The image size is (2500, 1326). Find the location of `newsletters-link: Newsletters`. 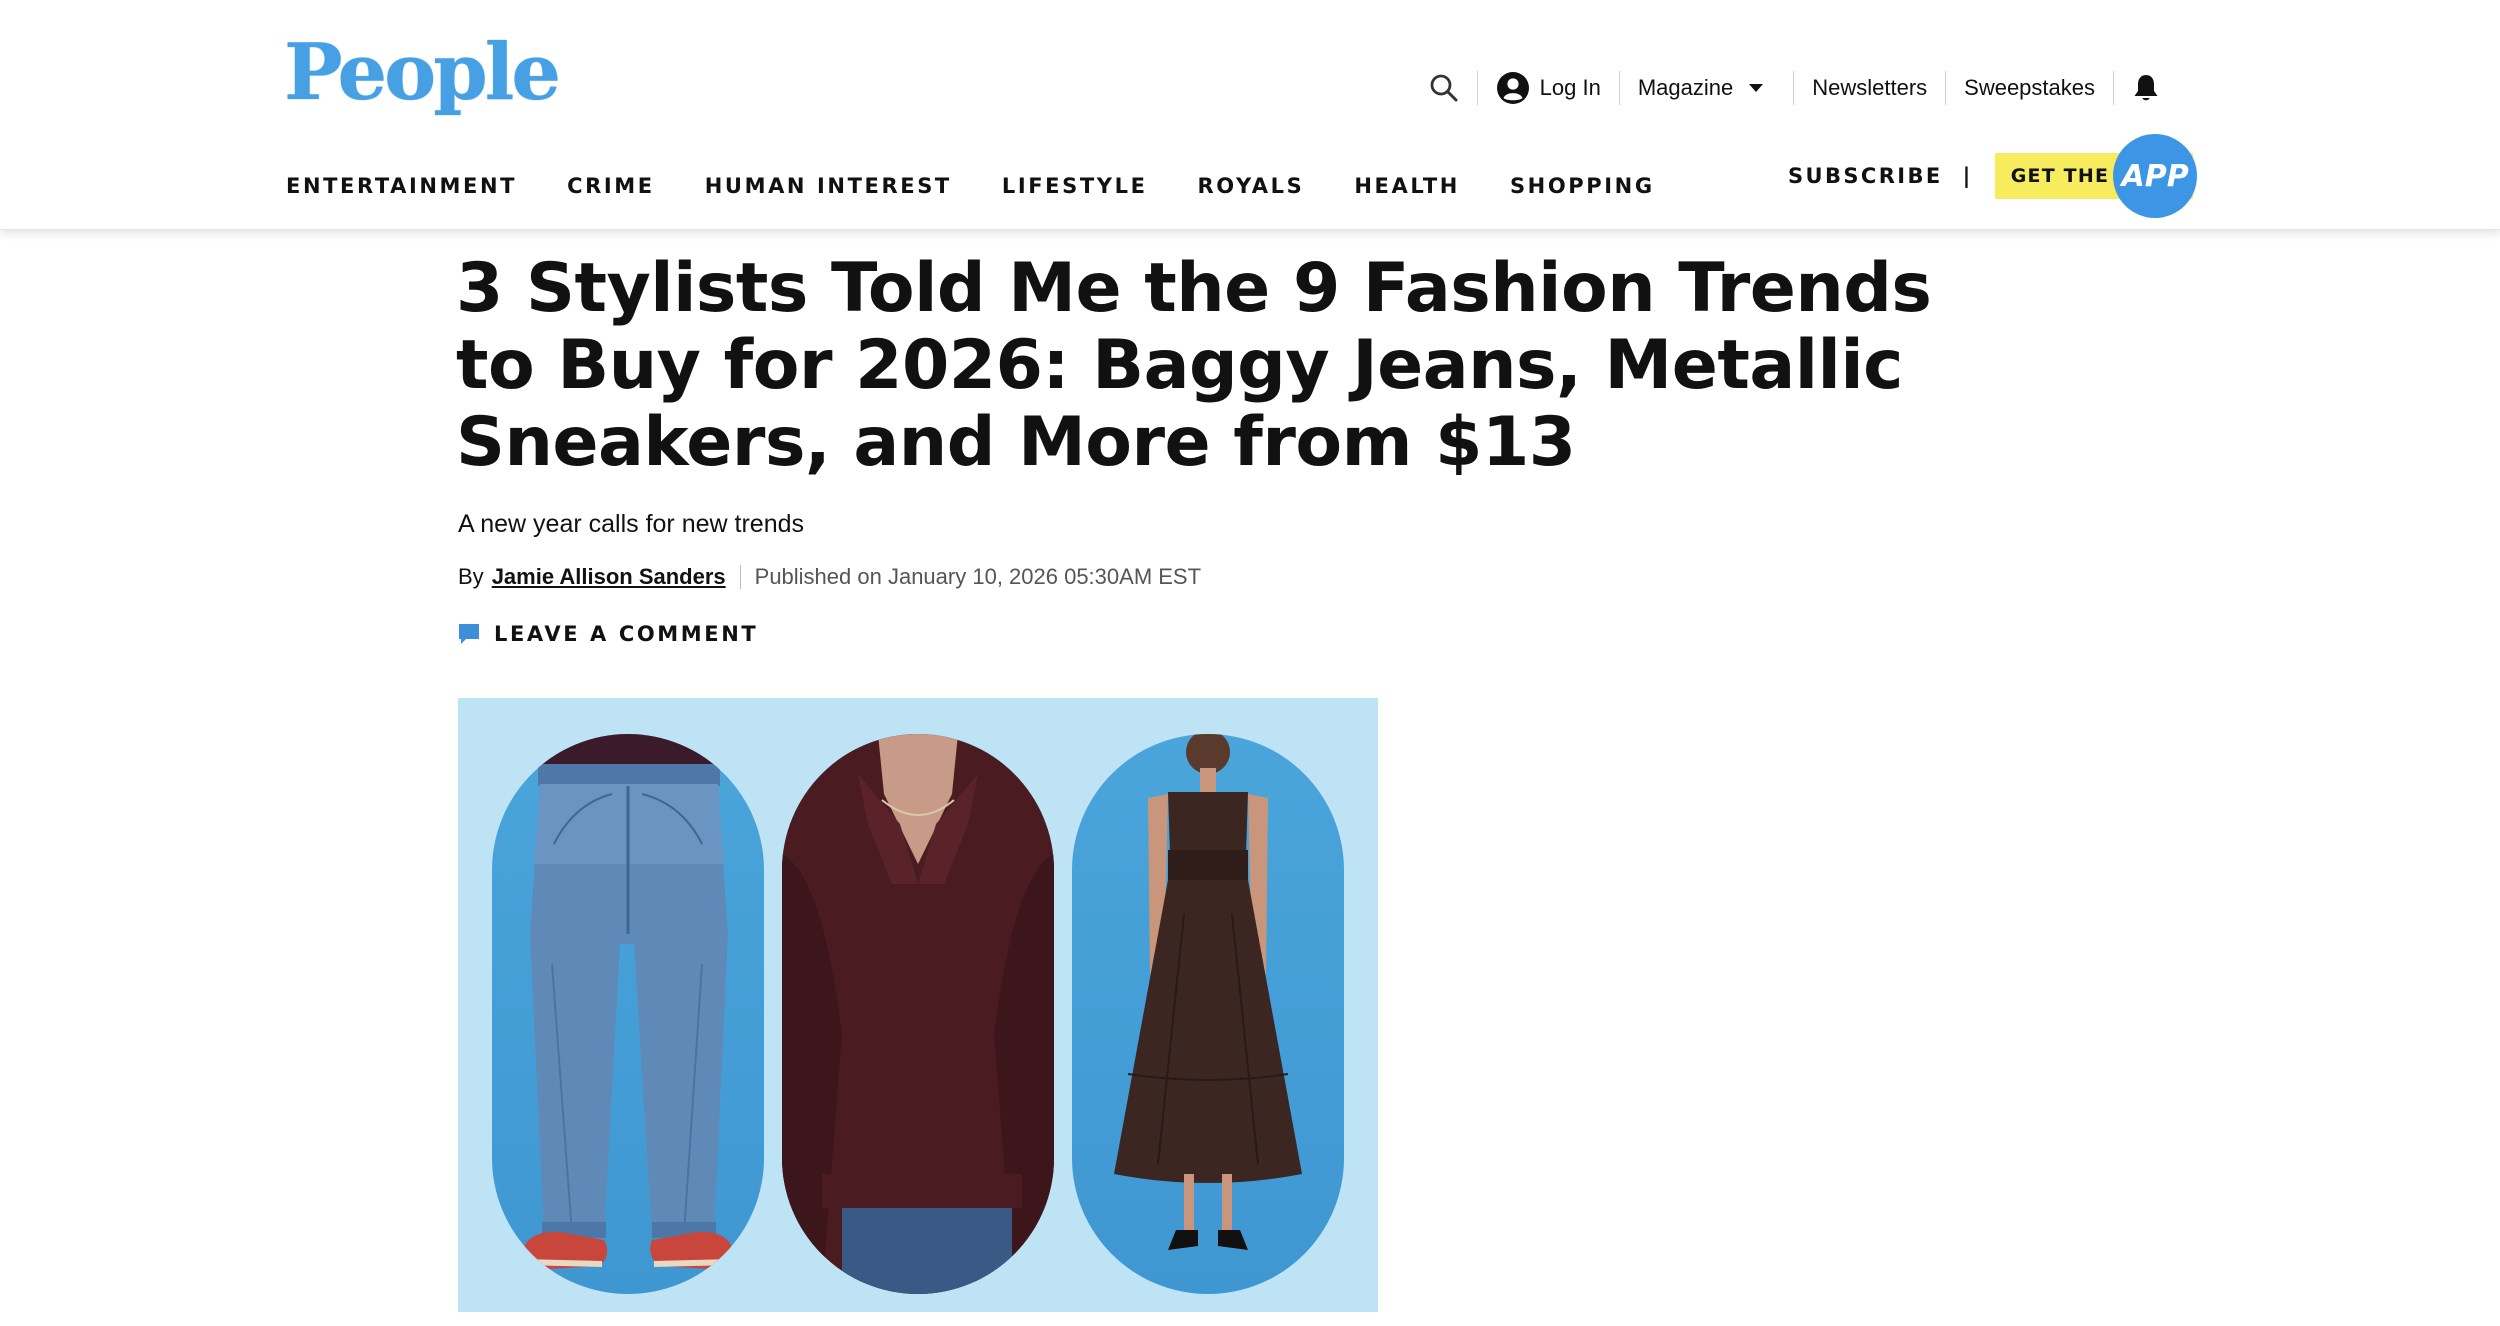

newsletters-link: Newsletters is located at coordinates (1869, 88).